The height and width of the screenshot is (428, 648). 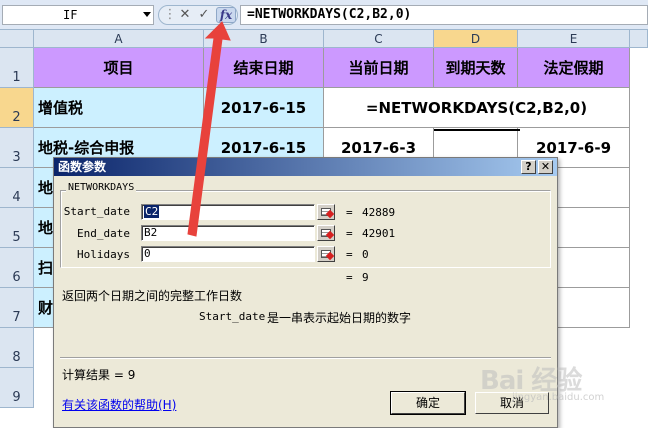 What do you see at coordinates (349, 212) in the screenshot?
I see `start-date-eq: =` at bounding box center [349, 212].